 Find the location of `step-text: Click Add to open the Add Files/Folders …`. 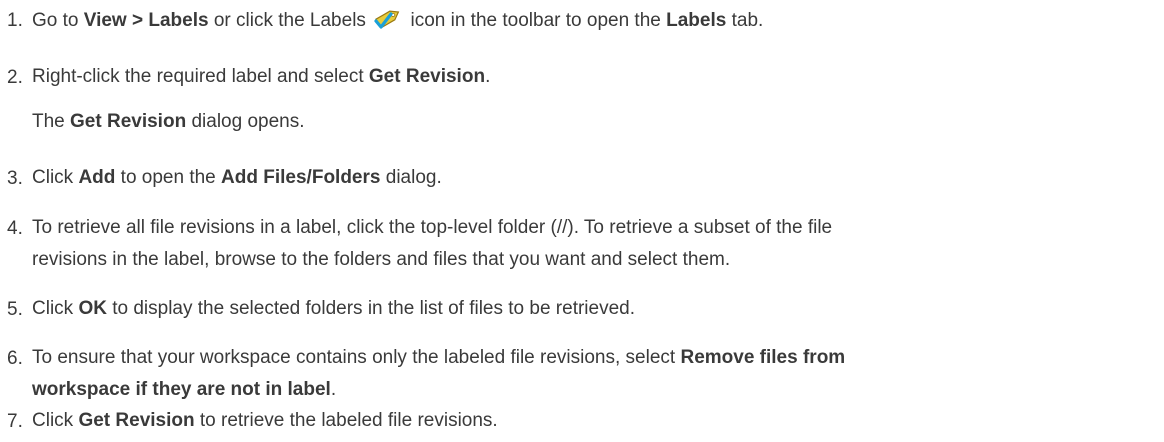

step-text: Click Add to open the Add Files/Folders … is located at coordinates (237, 177).